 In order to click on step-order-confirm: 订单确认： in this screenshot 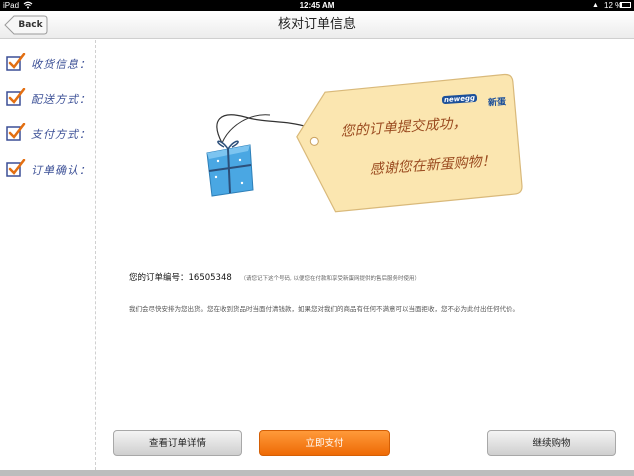, I will do `click(50, 169)`.